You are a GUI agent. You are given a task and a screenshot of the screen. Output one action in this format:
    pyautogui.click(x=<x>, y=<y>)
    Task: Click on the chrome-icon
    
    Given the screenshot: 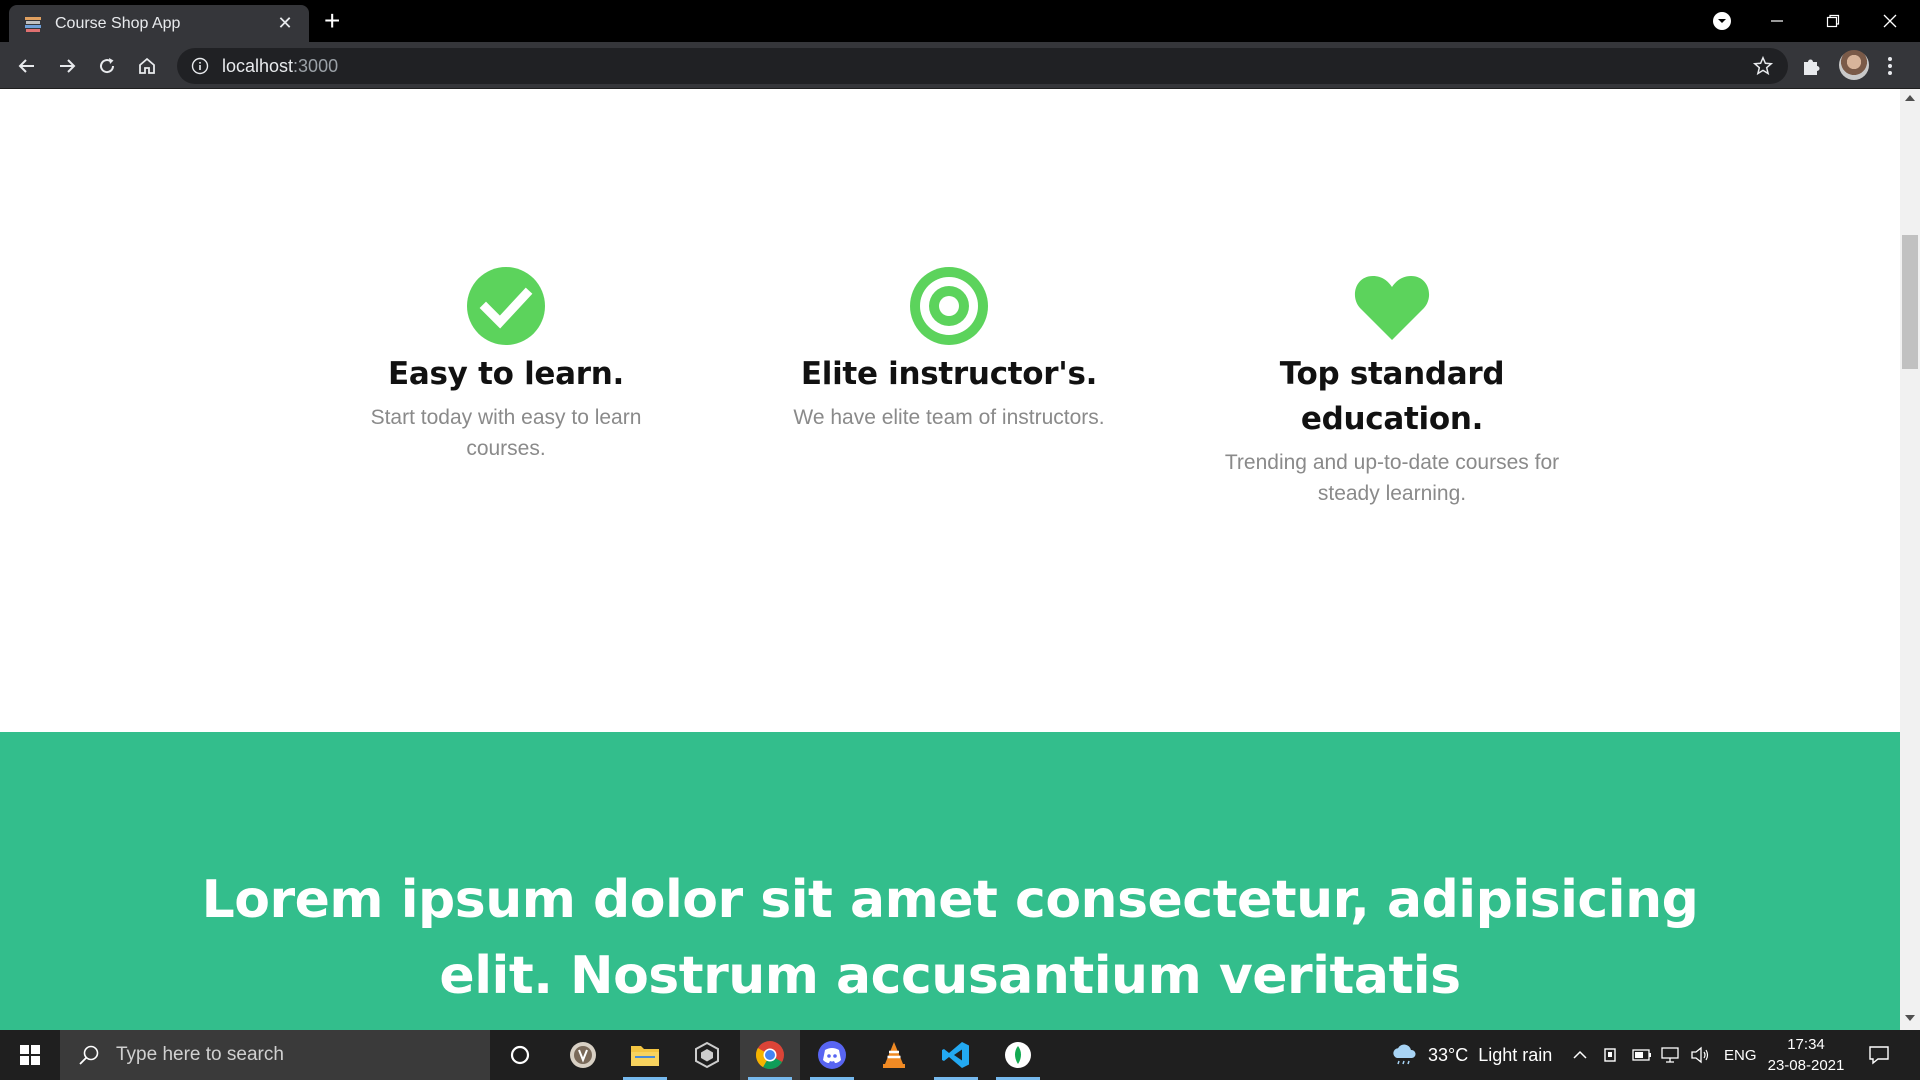 What is the action you would take?
    pyautogui.click(x=770, y=1055)
    